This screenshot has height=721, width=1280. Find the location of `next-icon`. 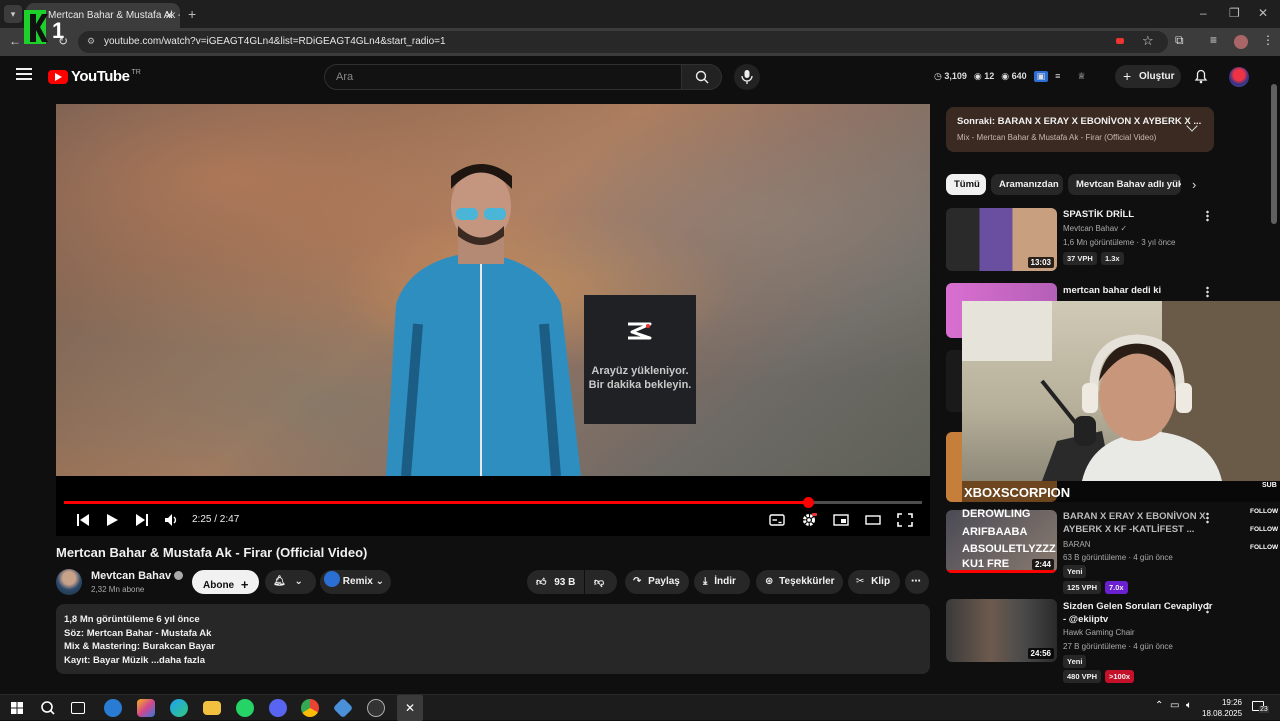

next-icon is located at coordinates (142, 520).